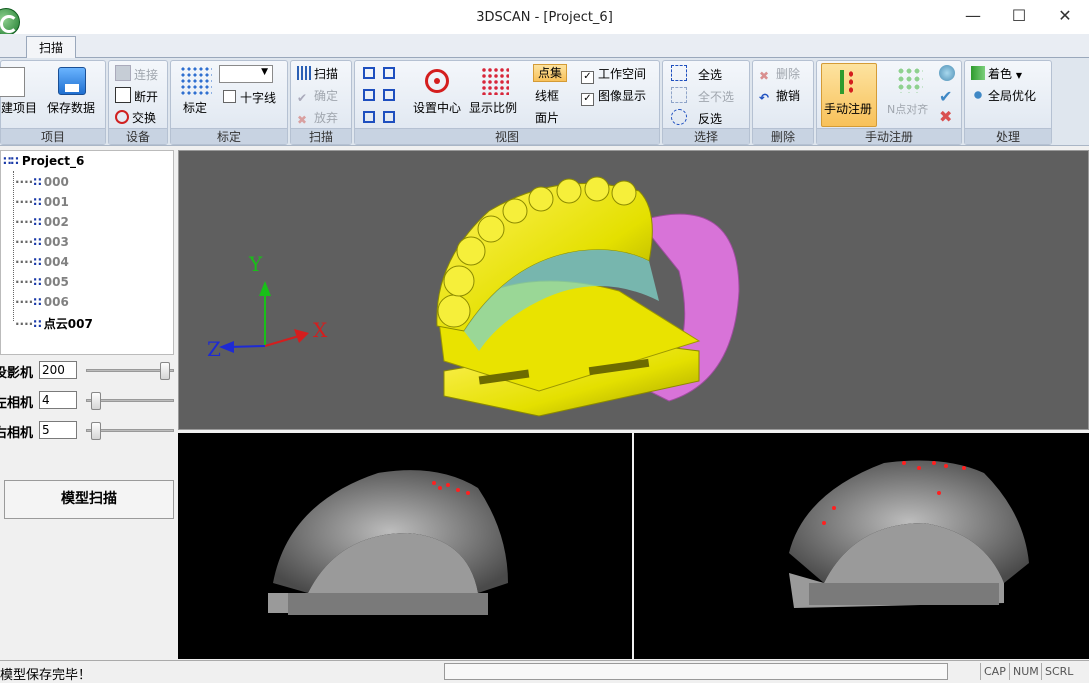 This screenshot has width=1089, height=683. What do you see at coordinates (136, 96) in the screenshot?
I see `disconnect-button: 断开` at bounding box center [136, 96].